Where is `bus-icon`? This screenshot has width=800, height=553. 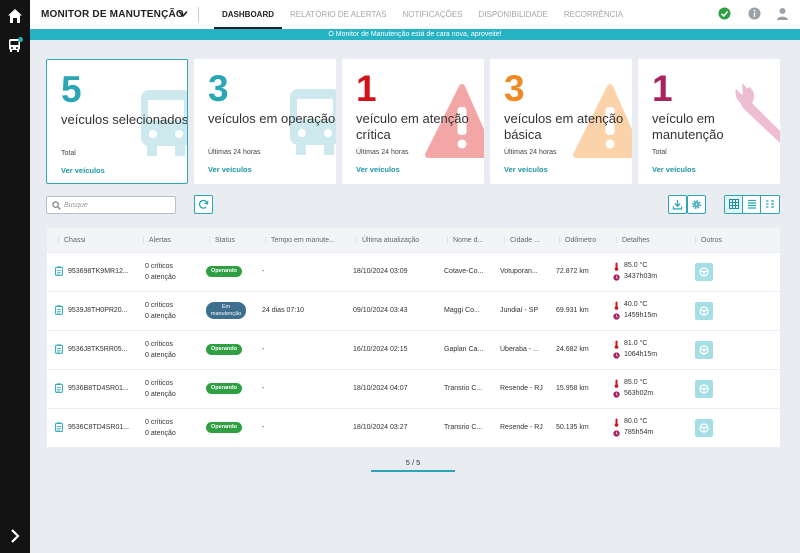
bus-icon is located at coordinates (15, 45).